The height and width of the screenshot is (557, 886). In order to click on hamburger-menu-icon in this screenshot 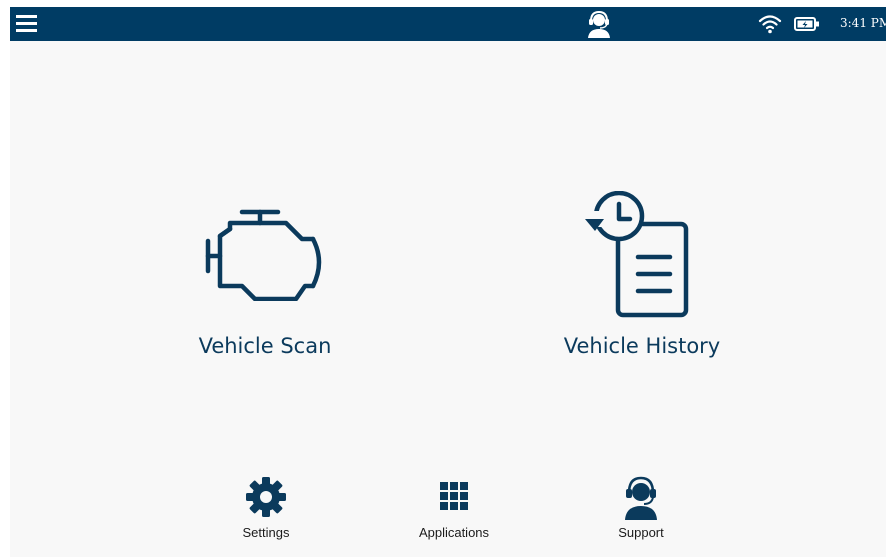, I will do `click(27, 24)`.